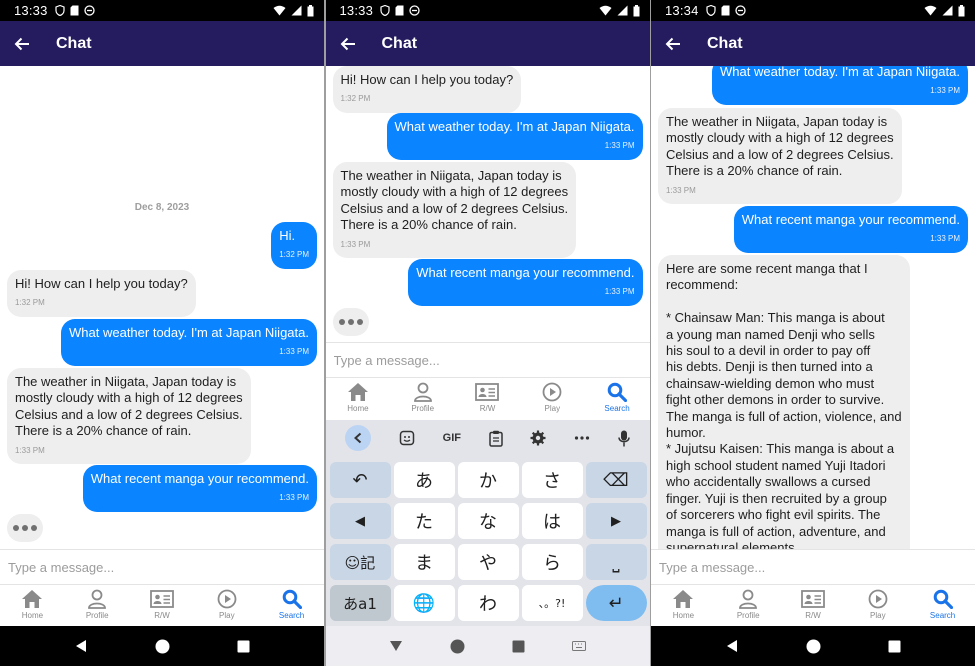 The image size is (975, 666). What do you see at coordinates (424, 521) in the screenshot?
I see `kana-key-ta: た` at bounding box center [424, 521].